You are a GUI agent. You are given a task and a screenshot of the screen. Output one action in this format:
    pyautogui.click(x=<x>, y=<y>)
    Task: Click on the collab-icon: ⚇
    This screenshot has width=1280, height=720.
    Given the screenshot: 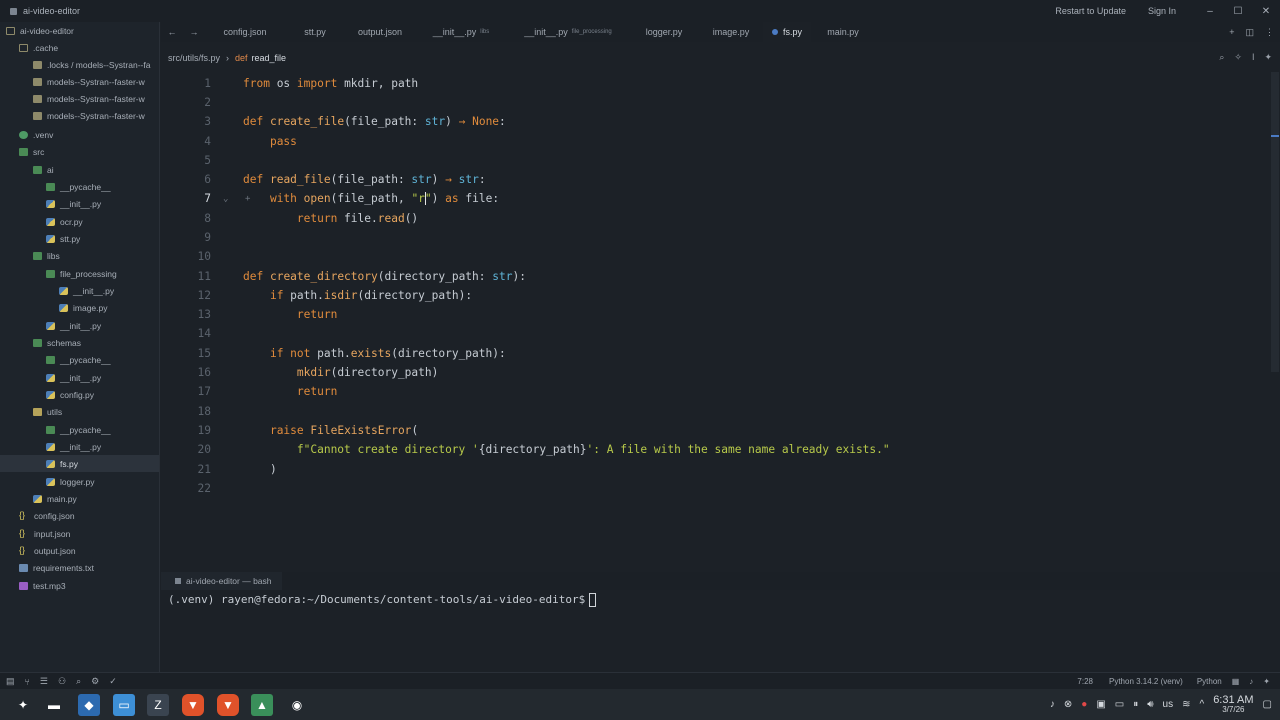 What is the action you would take?
    pyautogui.click(x=62, y=681)
    